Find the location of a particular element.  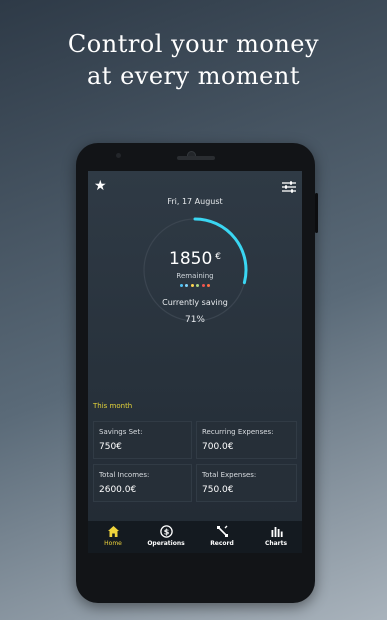

chart-icon is located at coordinates (277, 532).